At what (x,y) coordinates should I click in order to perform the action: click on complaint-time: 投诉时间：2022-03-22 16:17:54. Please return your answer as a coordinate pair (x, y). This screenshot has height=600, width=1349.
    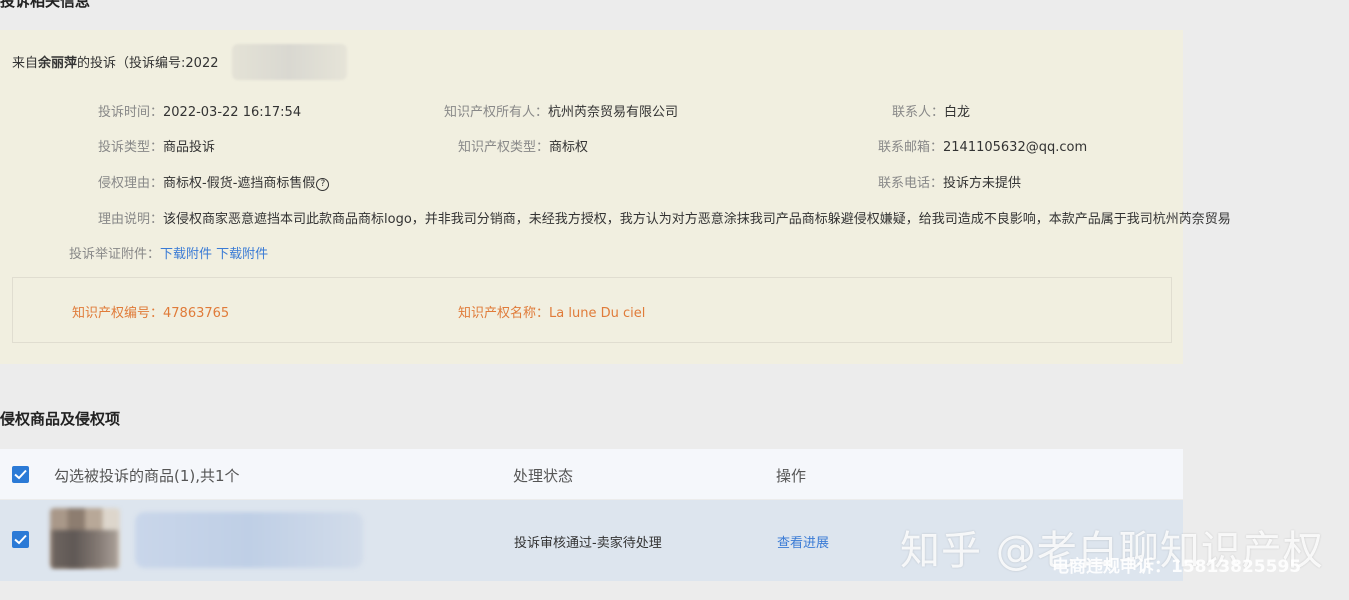
    Looking at the image, I should click on (199, 110).